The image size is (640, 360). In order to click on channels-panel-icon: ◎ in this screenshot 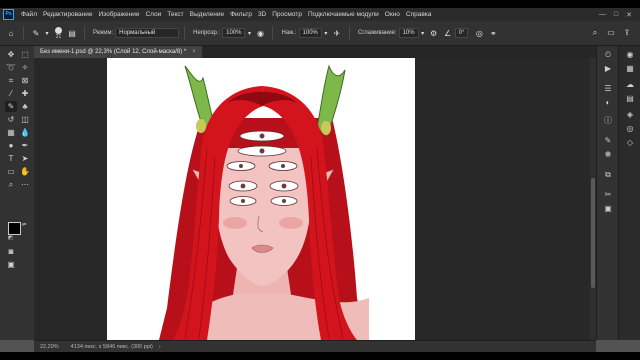, I will do `click(630, 129)`.